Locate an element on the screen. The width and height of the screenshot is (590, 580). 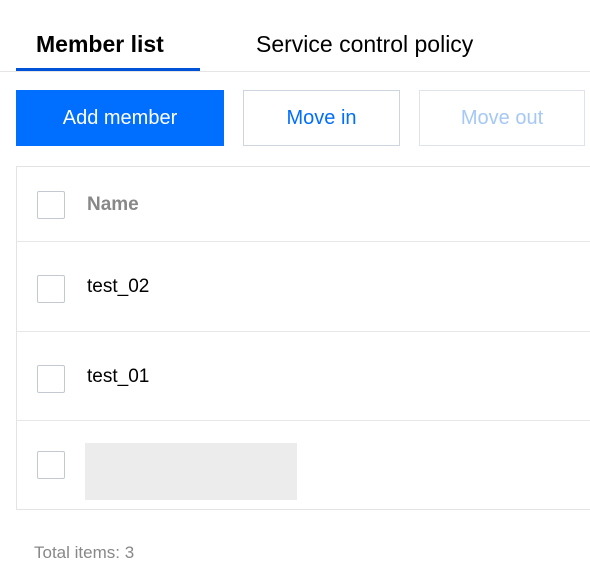
member-name: test_01 is located at coordinates (118, 376).